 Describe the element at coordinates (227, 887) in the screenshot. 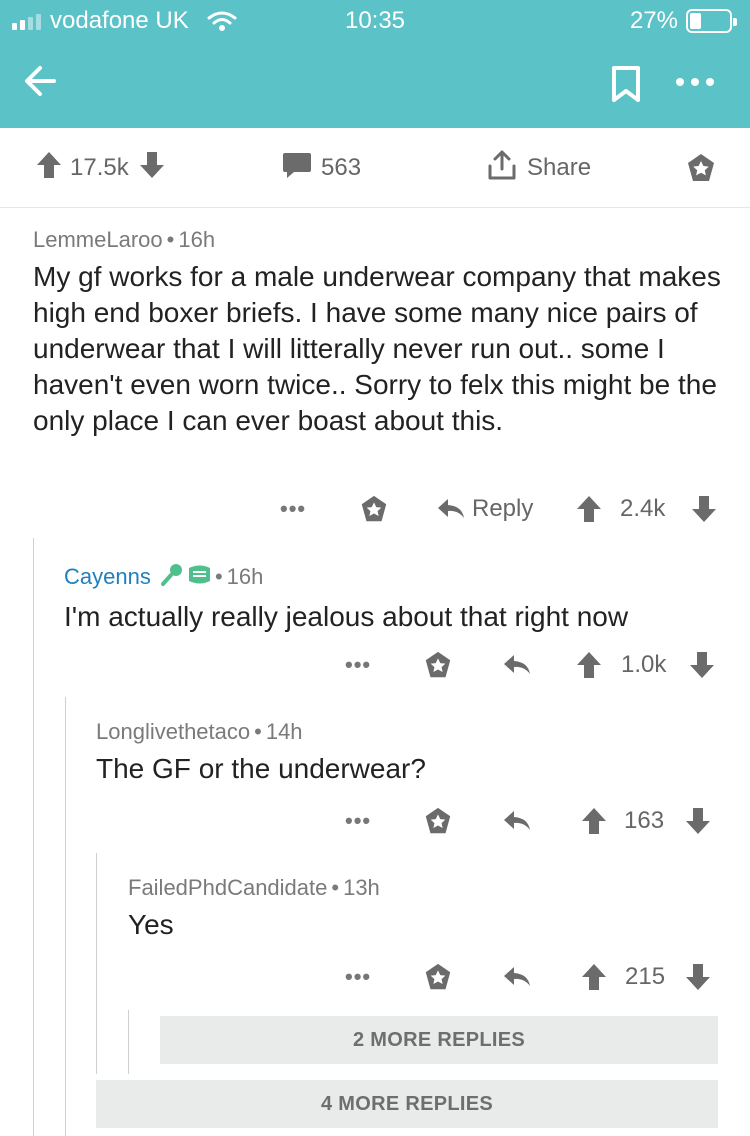

I see `comment-author: FailedPhdCandidate` at that location.